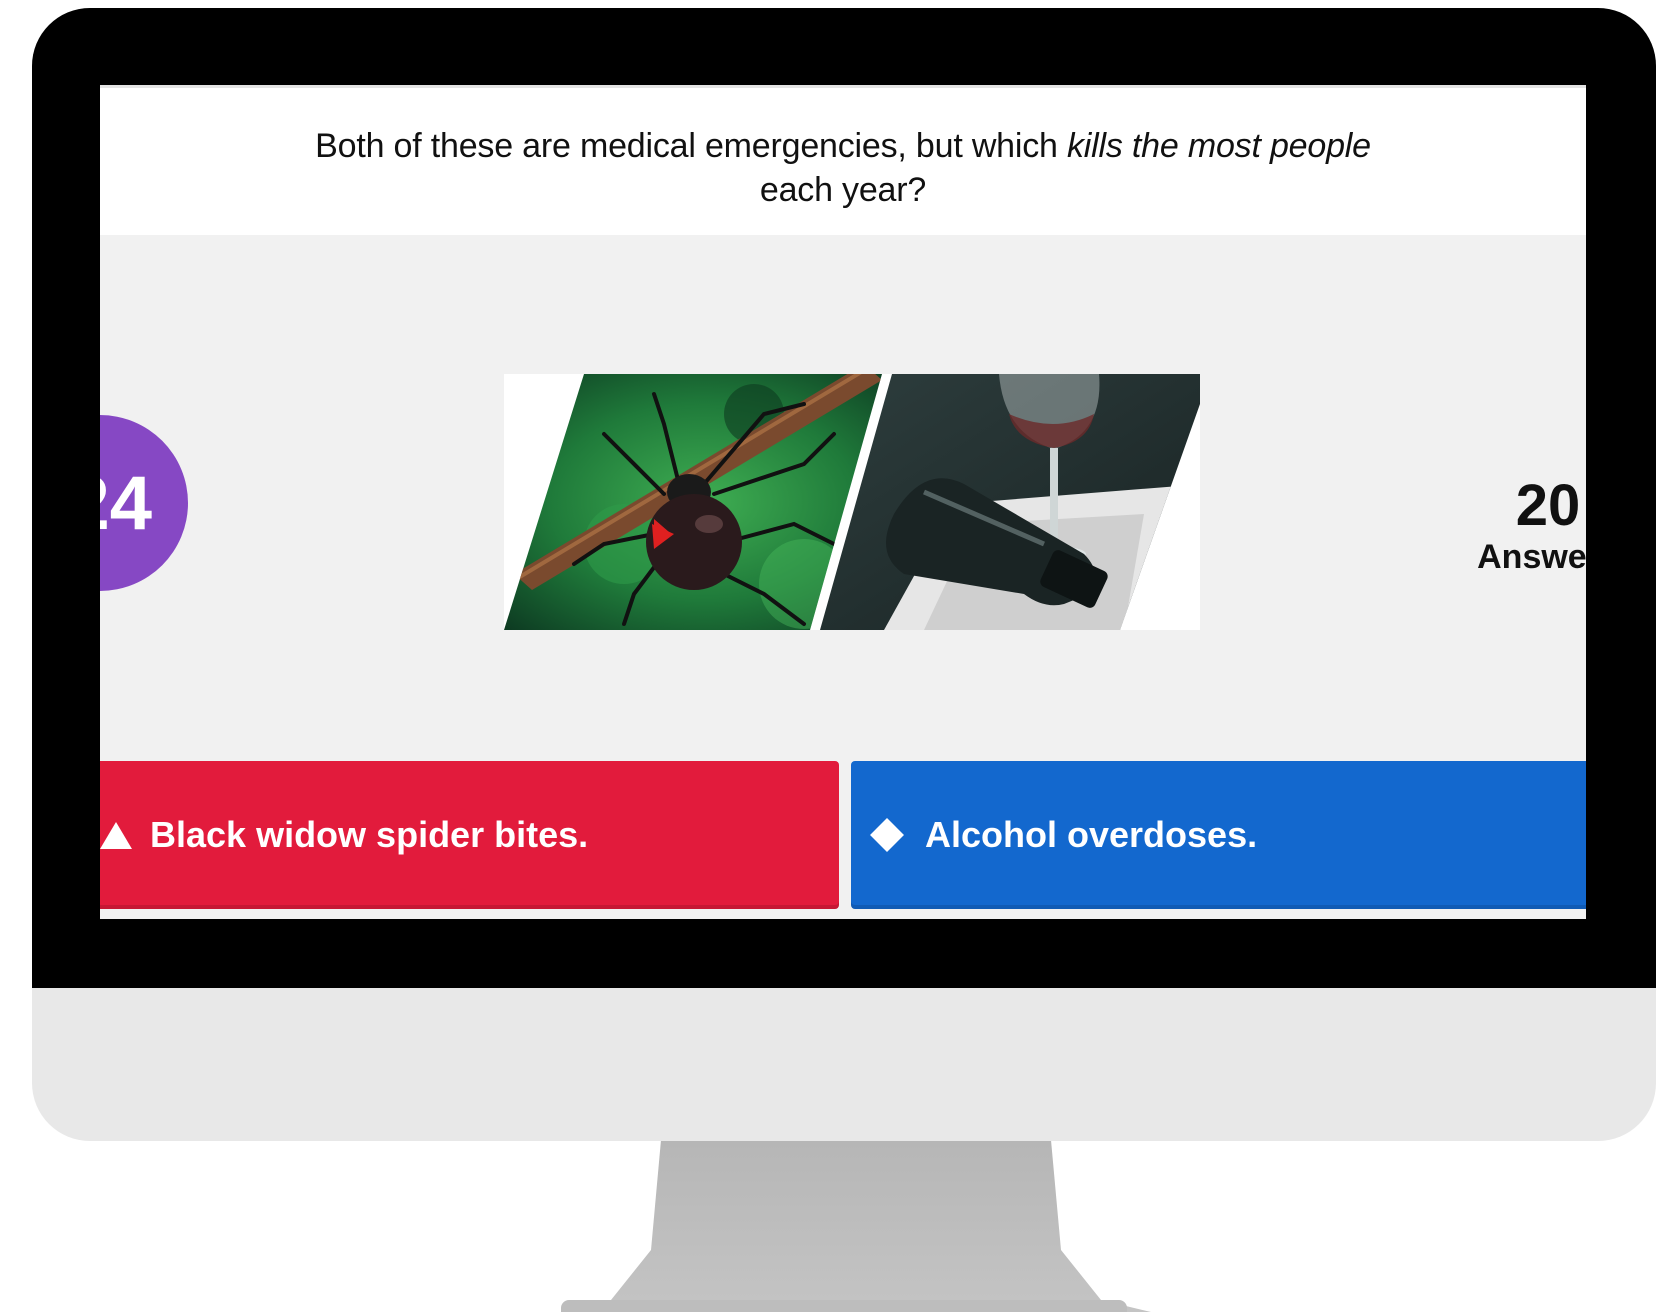 The image size is (1672, 1312). I want to click on countdown-timer: 24, so click(144, 503).